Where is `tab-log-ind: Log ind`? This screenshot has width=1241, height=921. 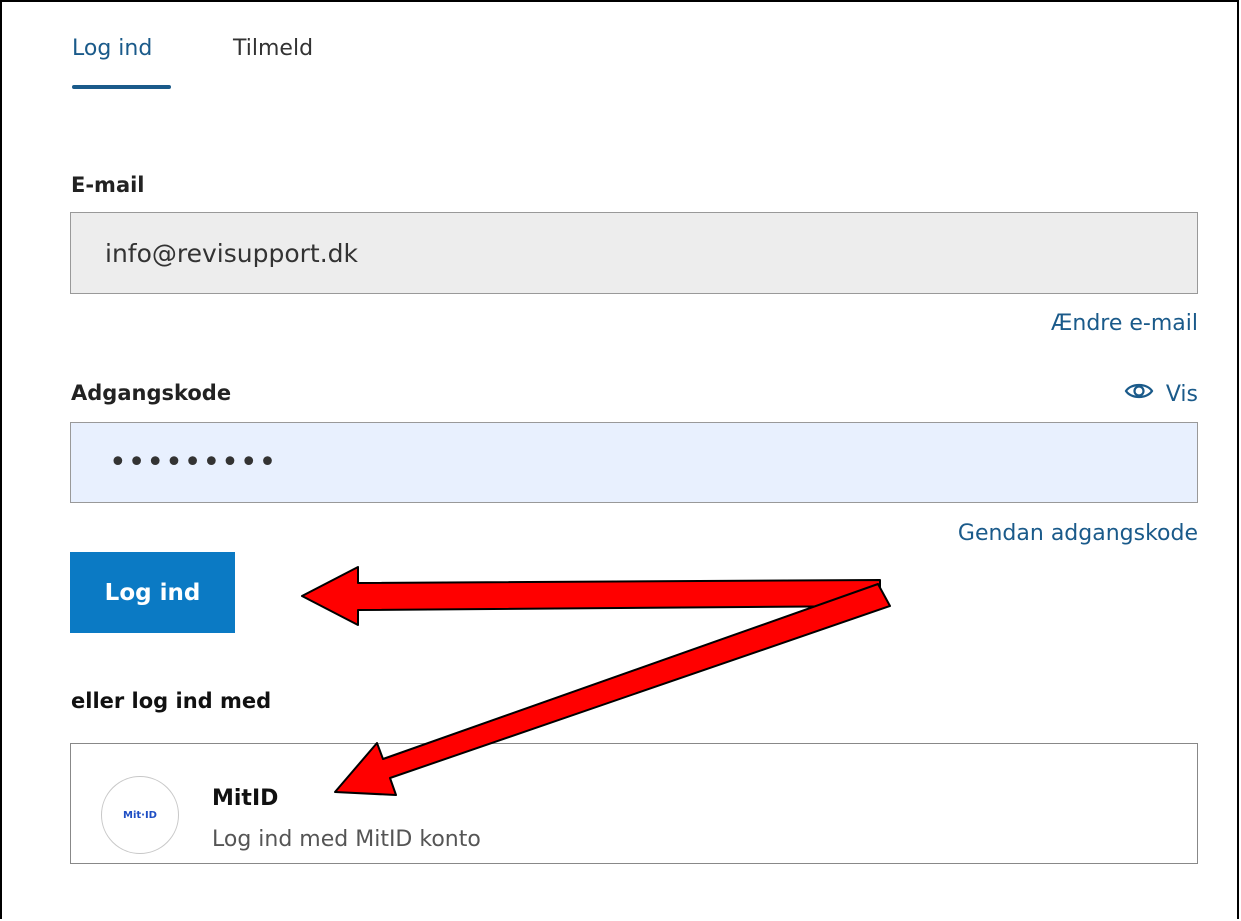
tab-log-ind: Log ind is located at coordinates (112, 49).